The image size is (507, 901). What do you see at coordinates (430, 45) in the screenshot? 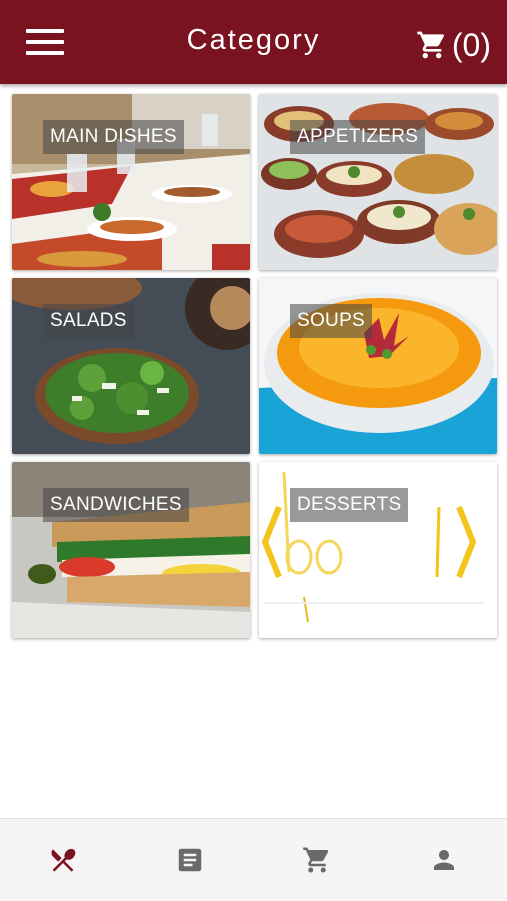
I see `shopping-cart-icon` at bounding box center [430, 45].